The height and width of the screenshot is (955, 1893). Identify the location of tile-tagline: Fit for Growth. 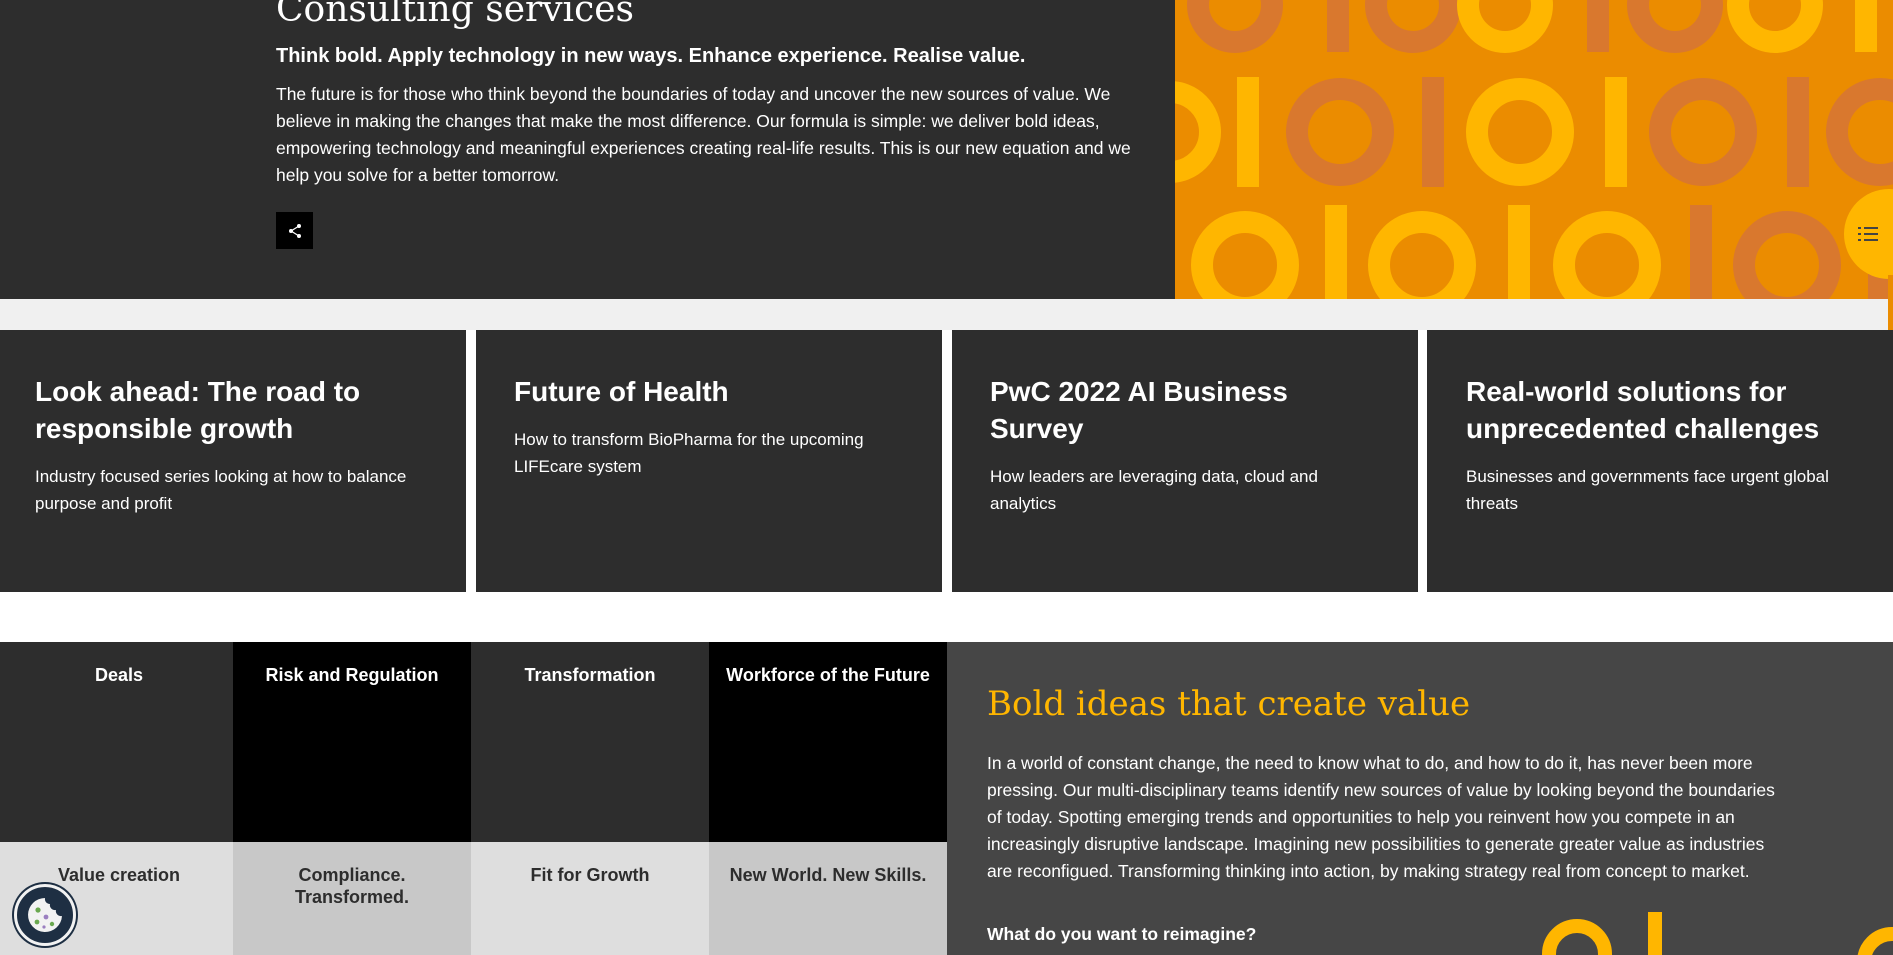
(590, 898).